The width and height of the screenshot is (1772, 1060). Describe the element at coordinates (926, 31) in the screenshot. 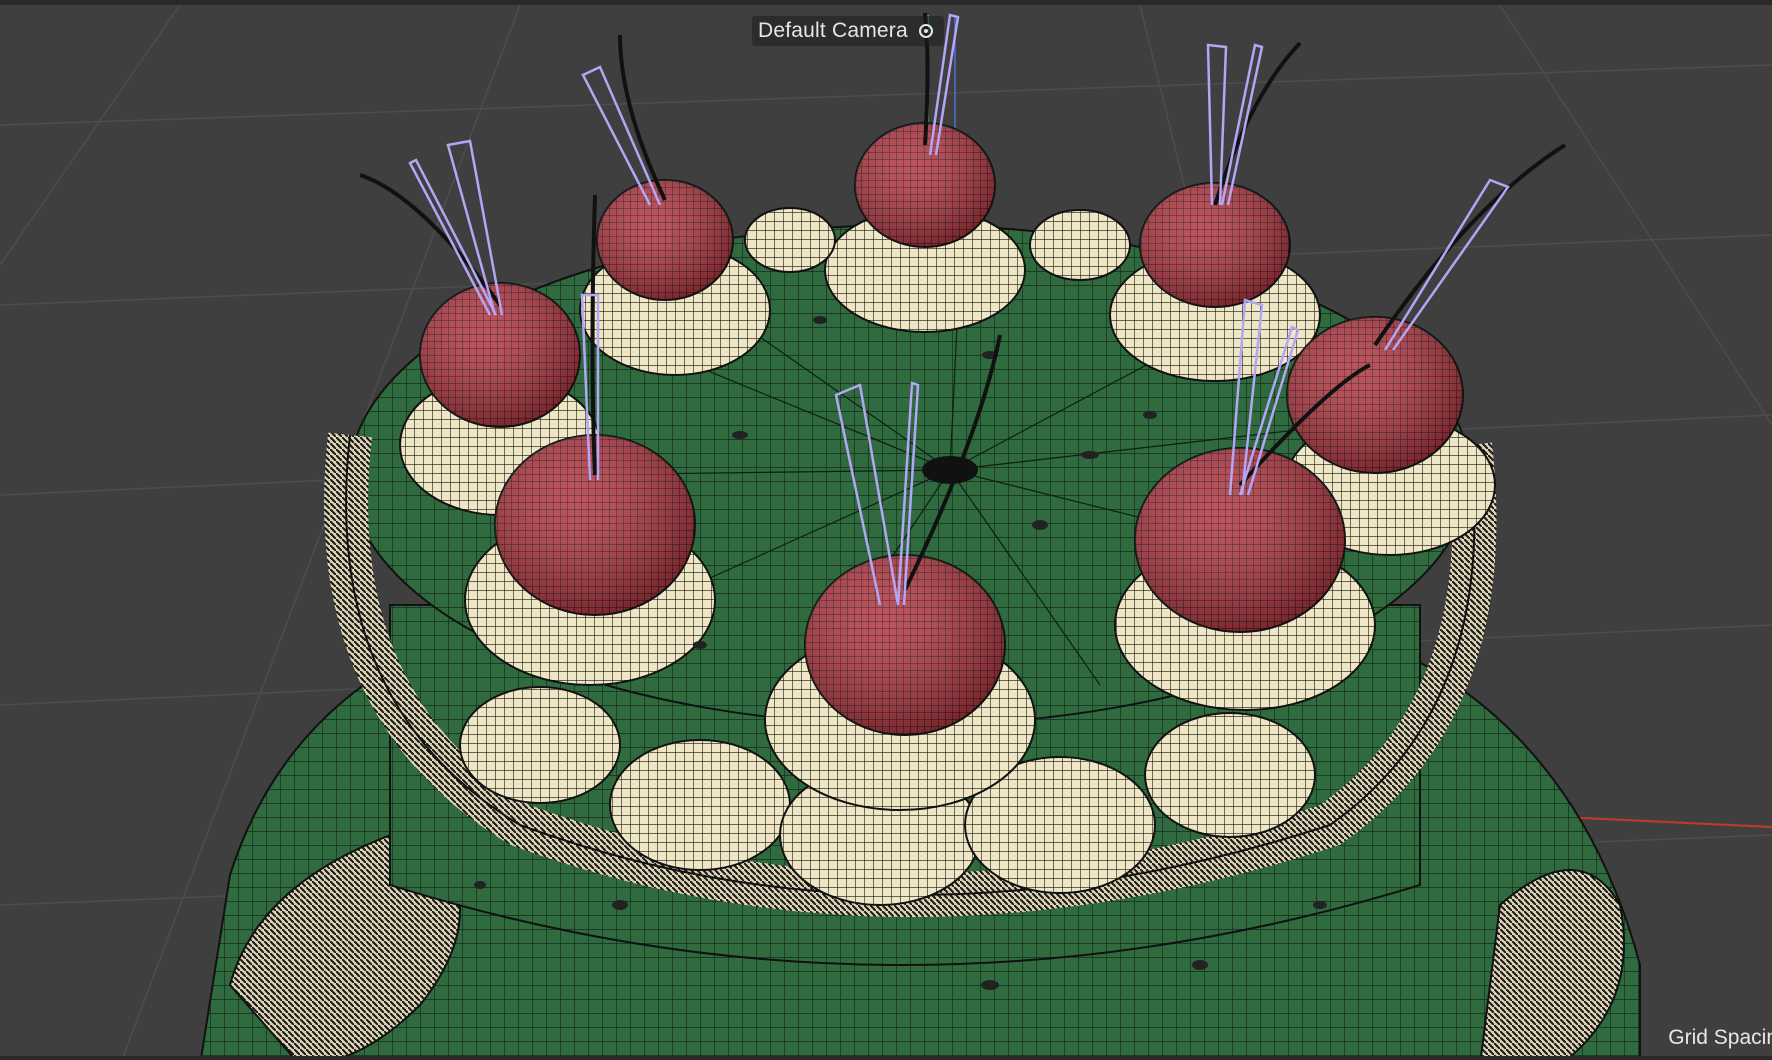

I see `camera-toggle-icon` at that location.